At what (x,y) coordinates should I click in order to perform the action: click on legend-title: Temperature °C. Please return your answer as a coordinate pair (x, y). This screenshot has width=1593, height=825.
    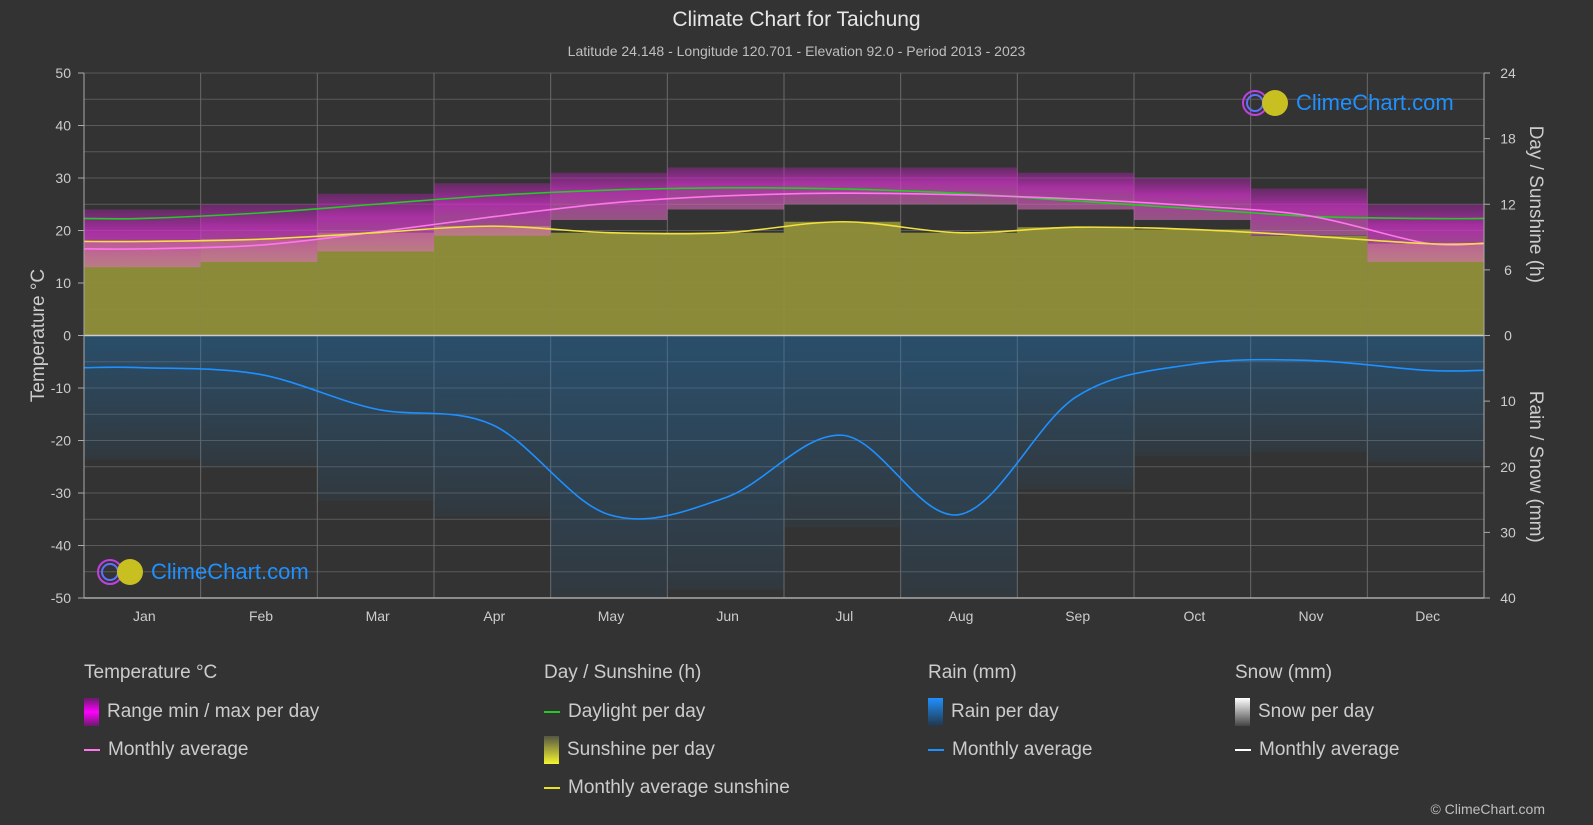
    Looking at the image, I should click on (151, 672).